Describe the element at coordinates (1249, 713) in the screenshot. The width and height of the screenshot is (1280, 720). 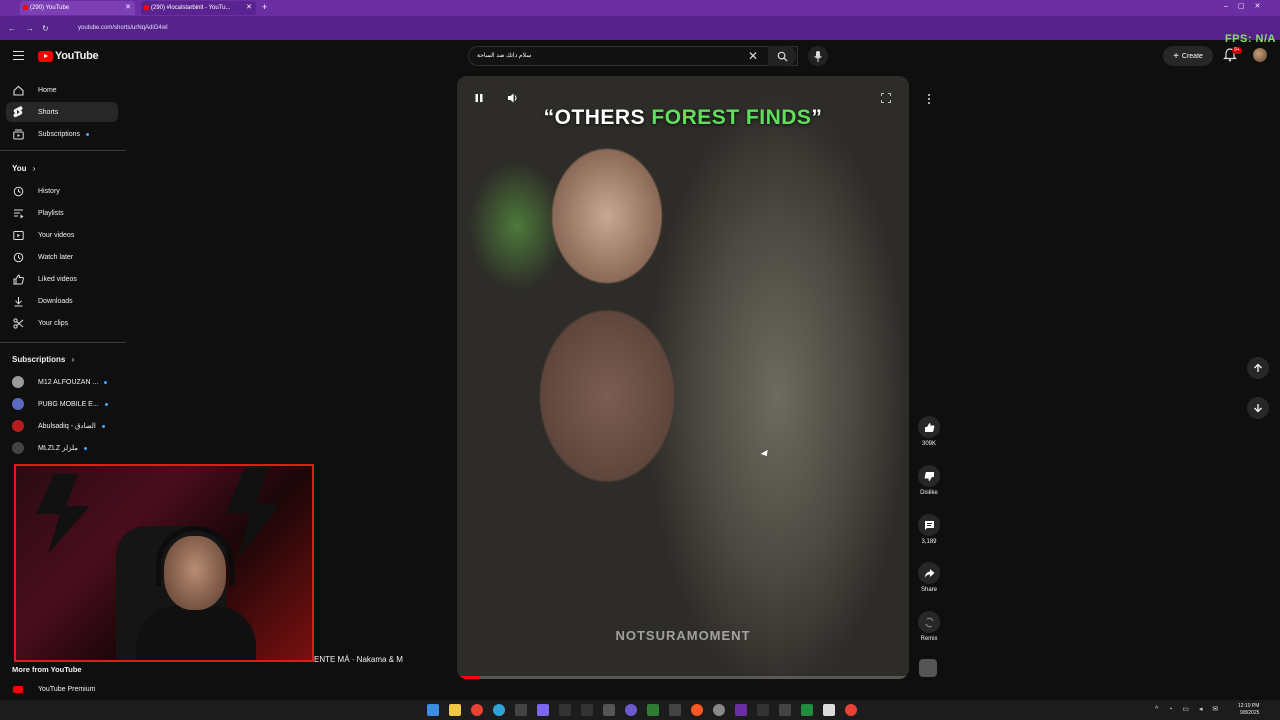
I see `clock-date: 9/8/2025` at that location.